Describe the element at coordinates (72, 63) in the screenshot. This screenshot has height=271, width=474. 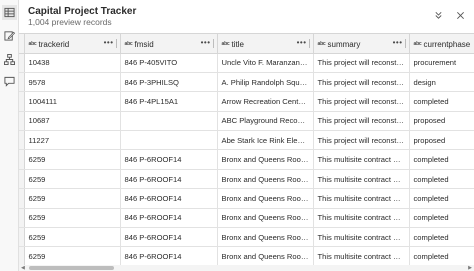
I see `trackerid-cell: 10438` at that location.